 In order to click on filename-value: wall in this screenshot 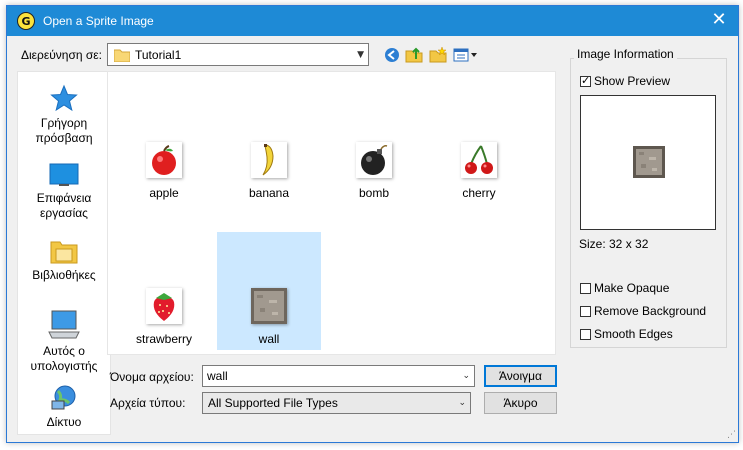, I will do `click(217, 376)`.